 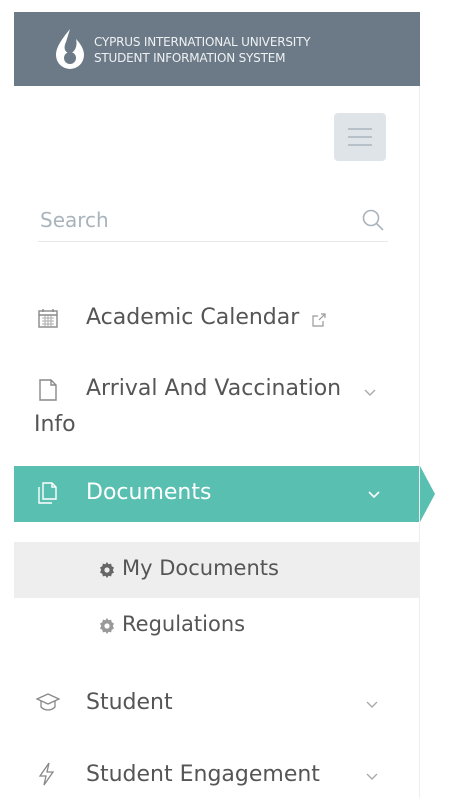 What do you see at coordinates (190, 220) in the screenshot?
I see `search-input` at bounding box center [190, 220].